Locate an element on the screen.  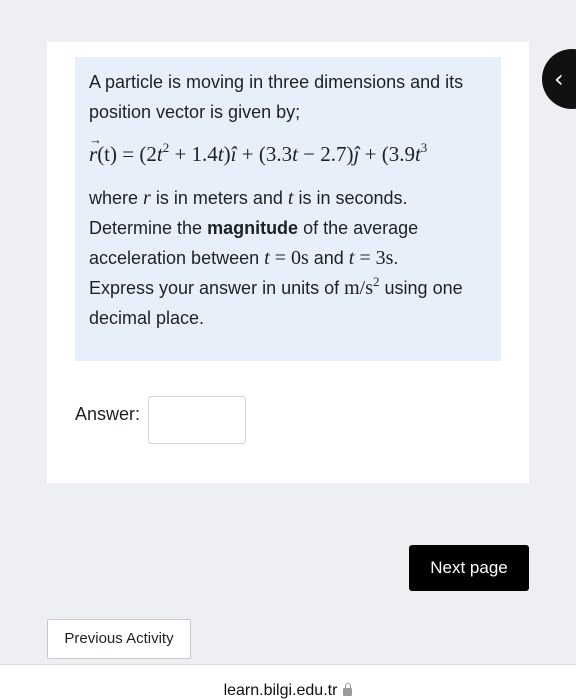
drawer-toggle-button: ‹ is located at coordinates (559, 79).